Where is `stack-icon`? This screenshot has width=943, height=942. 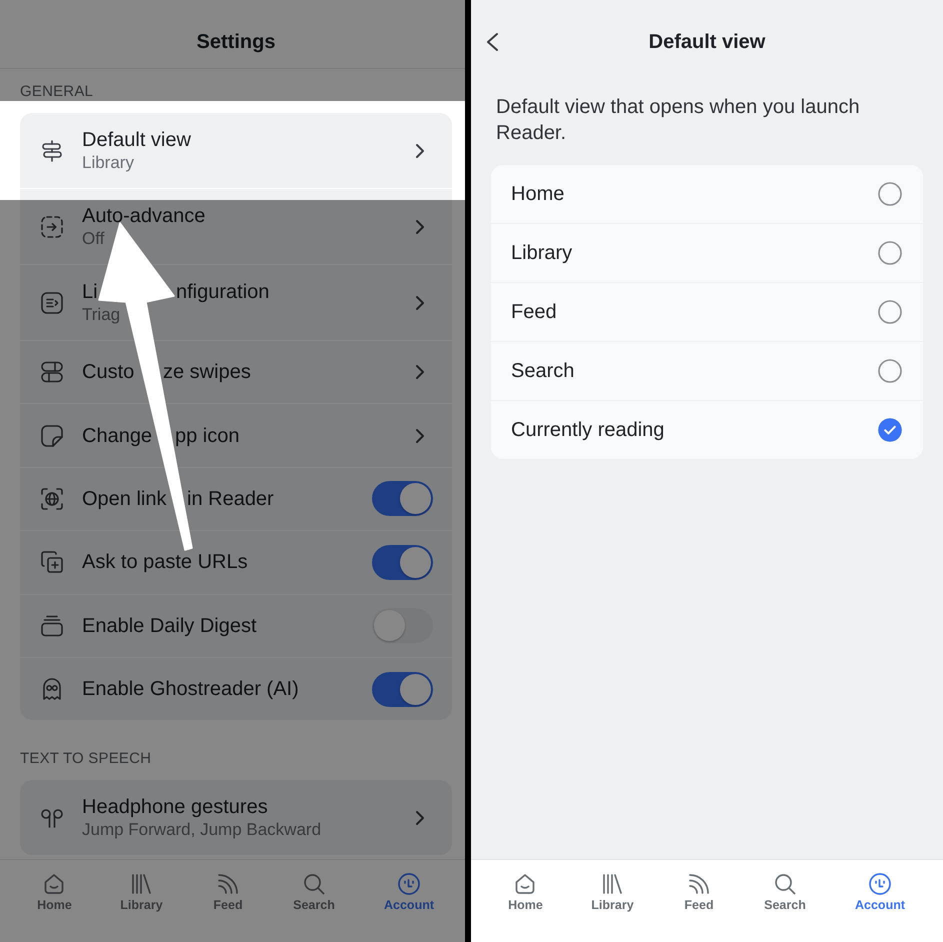
stack-icon is located at coordinates (52, 626).